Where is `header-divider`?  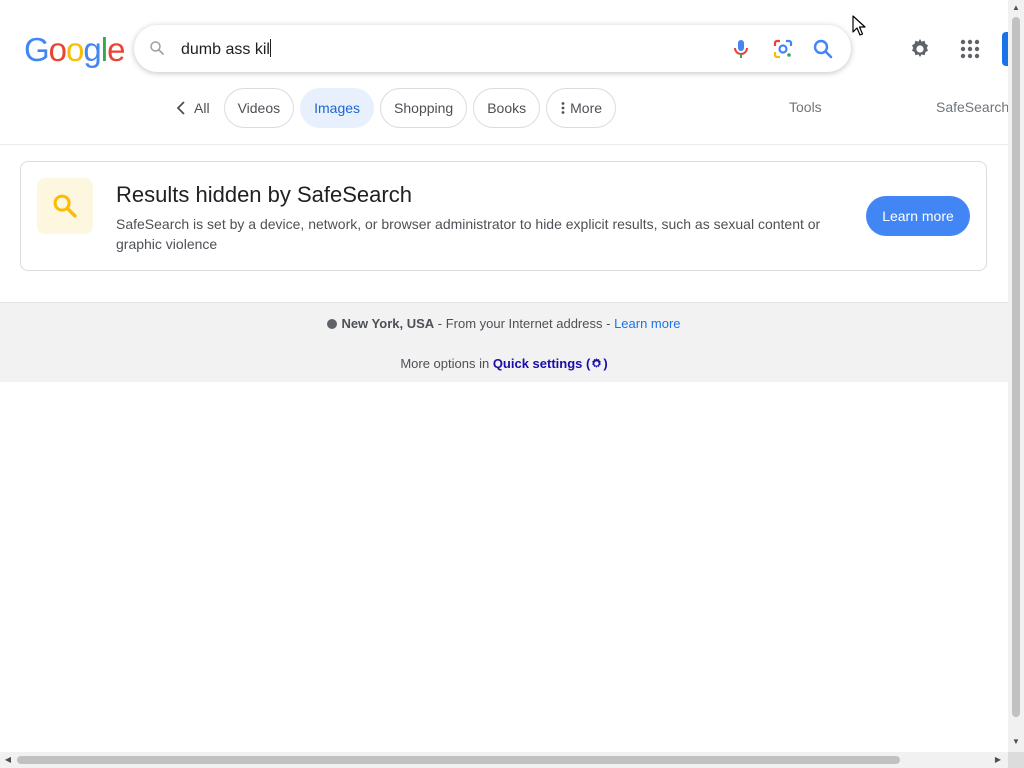 header-divider is located at coordinates (504, 144).